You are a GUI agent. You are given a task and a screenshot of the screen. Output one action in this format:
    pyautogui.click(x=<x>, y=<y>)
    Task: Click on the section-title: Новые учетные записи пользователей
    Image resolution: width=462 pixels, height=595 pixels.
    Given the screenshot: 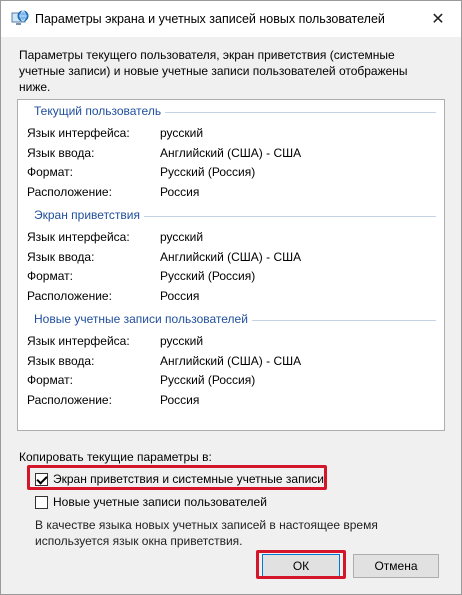 What is the action you would take?
    pyautogui.click(x=143, y=319)
    